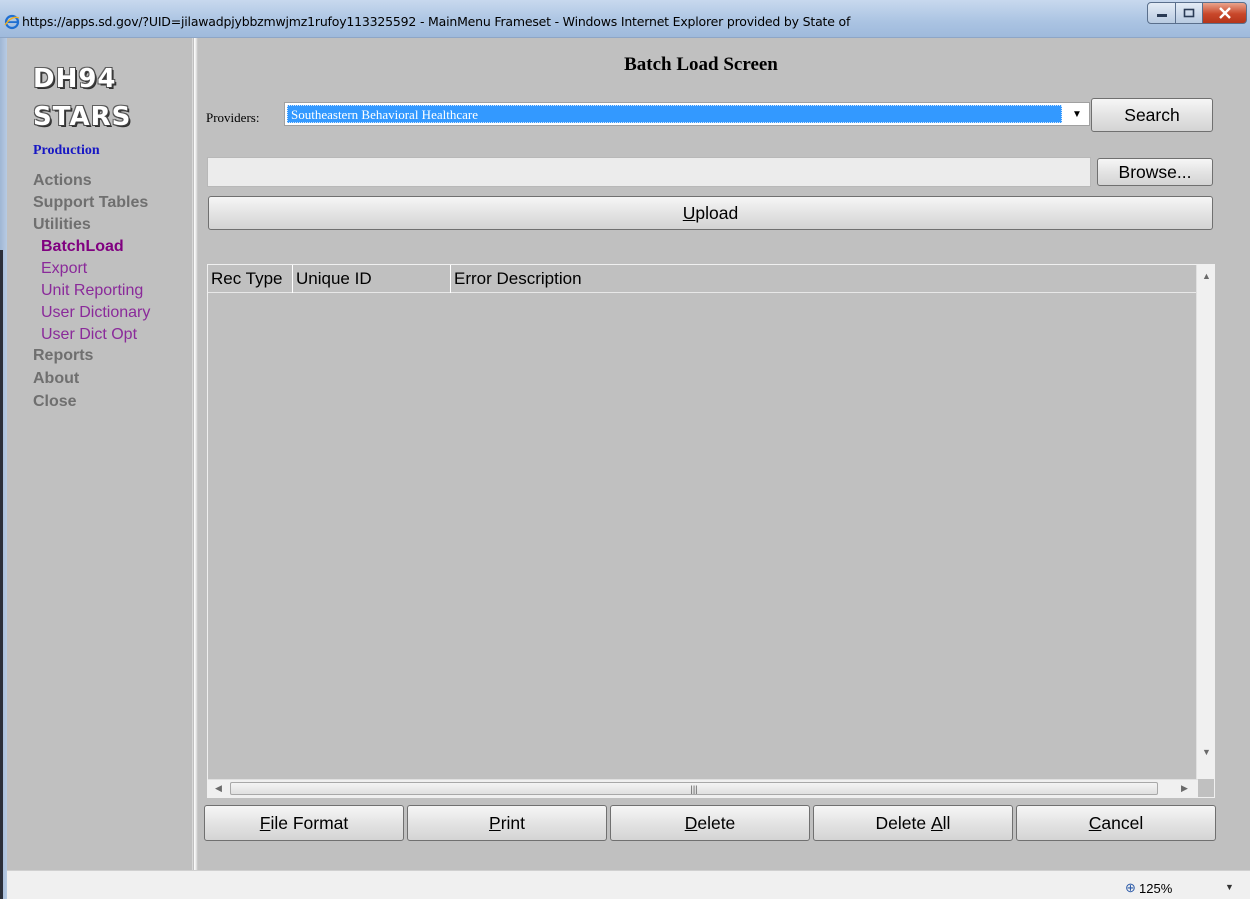 This screenshot has height=899, width=1250. What do you see at coordinates (1206, 276) in the screenshot?
I see `scroll-up-icon: ▲` at bounding box center [1206, 276].